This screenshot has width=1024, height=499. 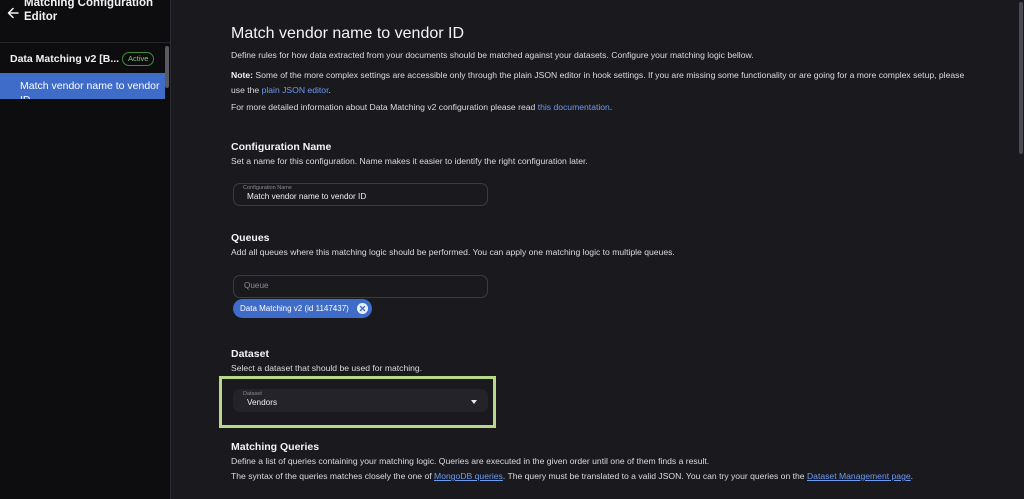 I want to click on note-end: ., so click(x=329, y=89).